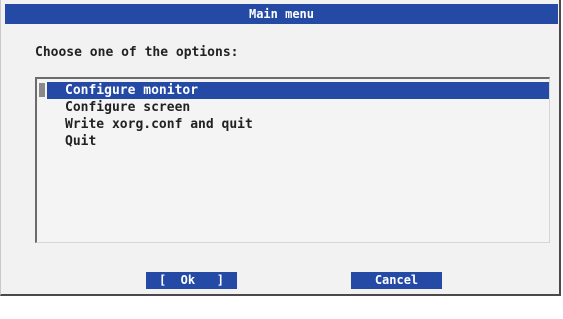  I want to click on prompt-text: Choose one of the options:, so click(137, 52).